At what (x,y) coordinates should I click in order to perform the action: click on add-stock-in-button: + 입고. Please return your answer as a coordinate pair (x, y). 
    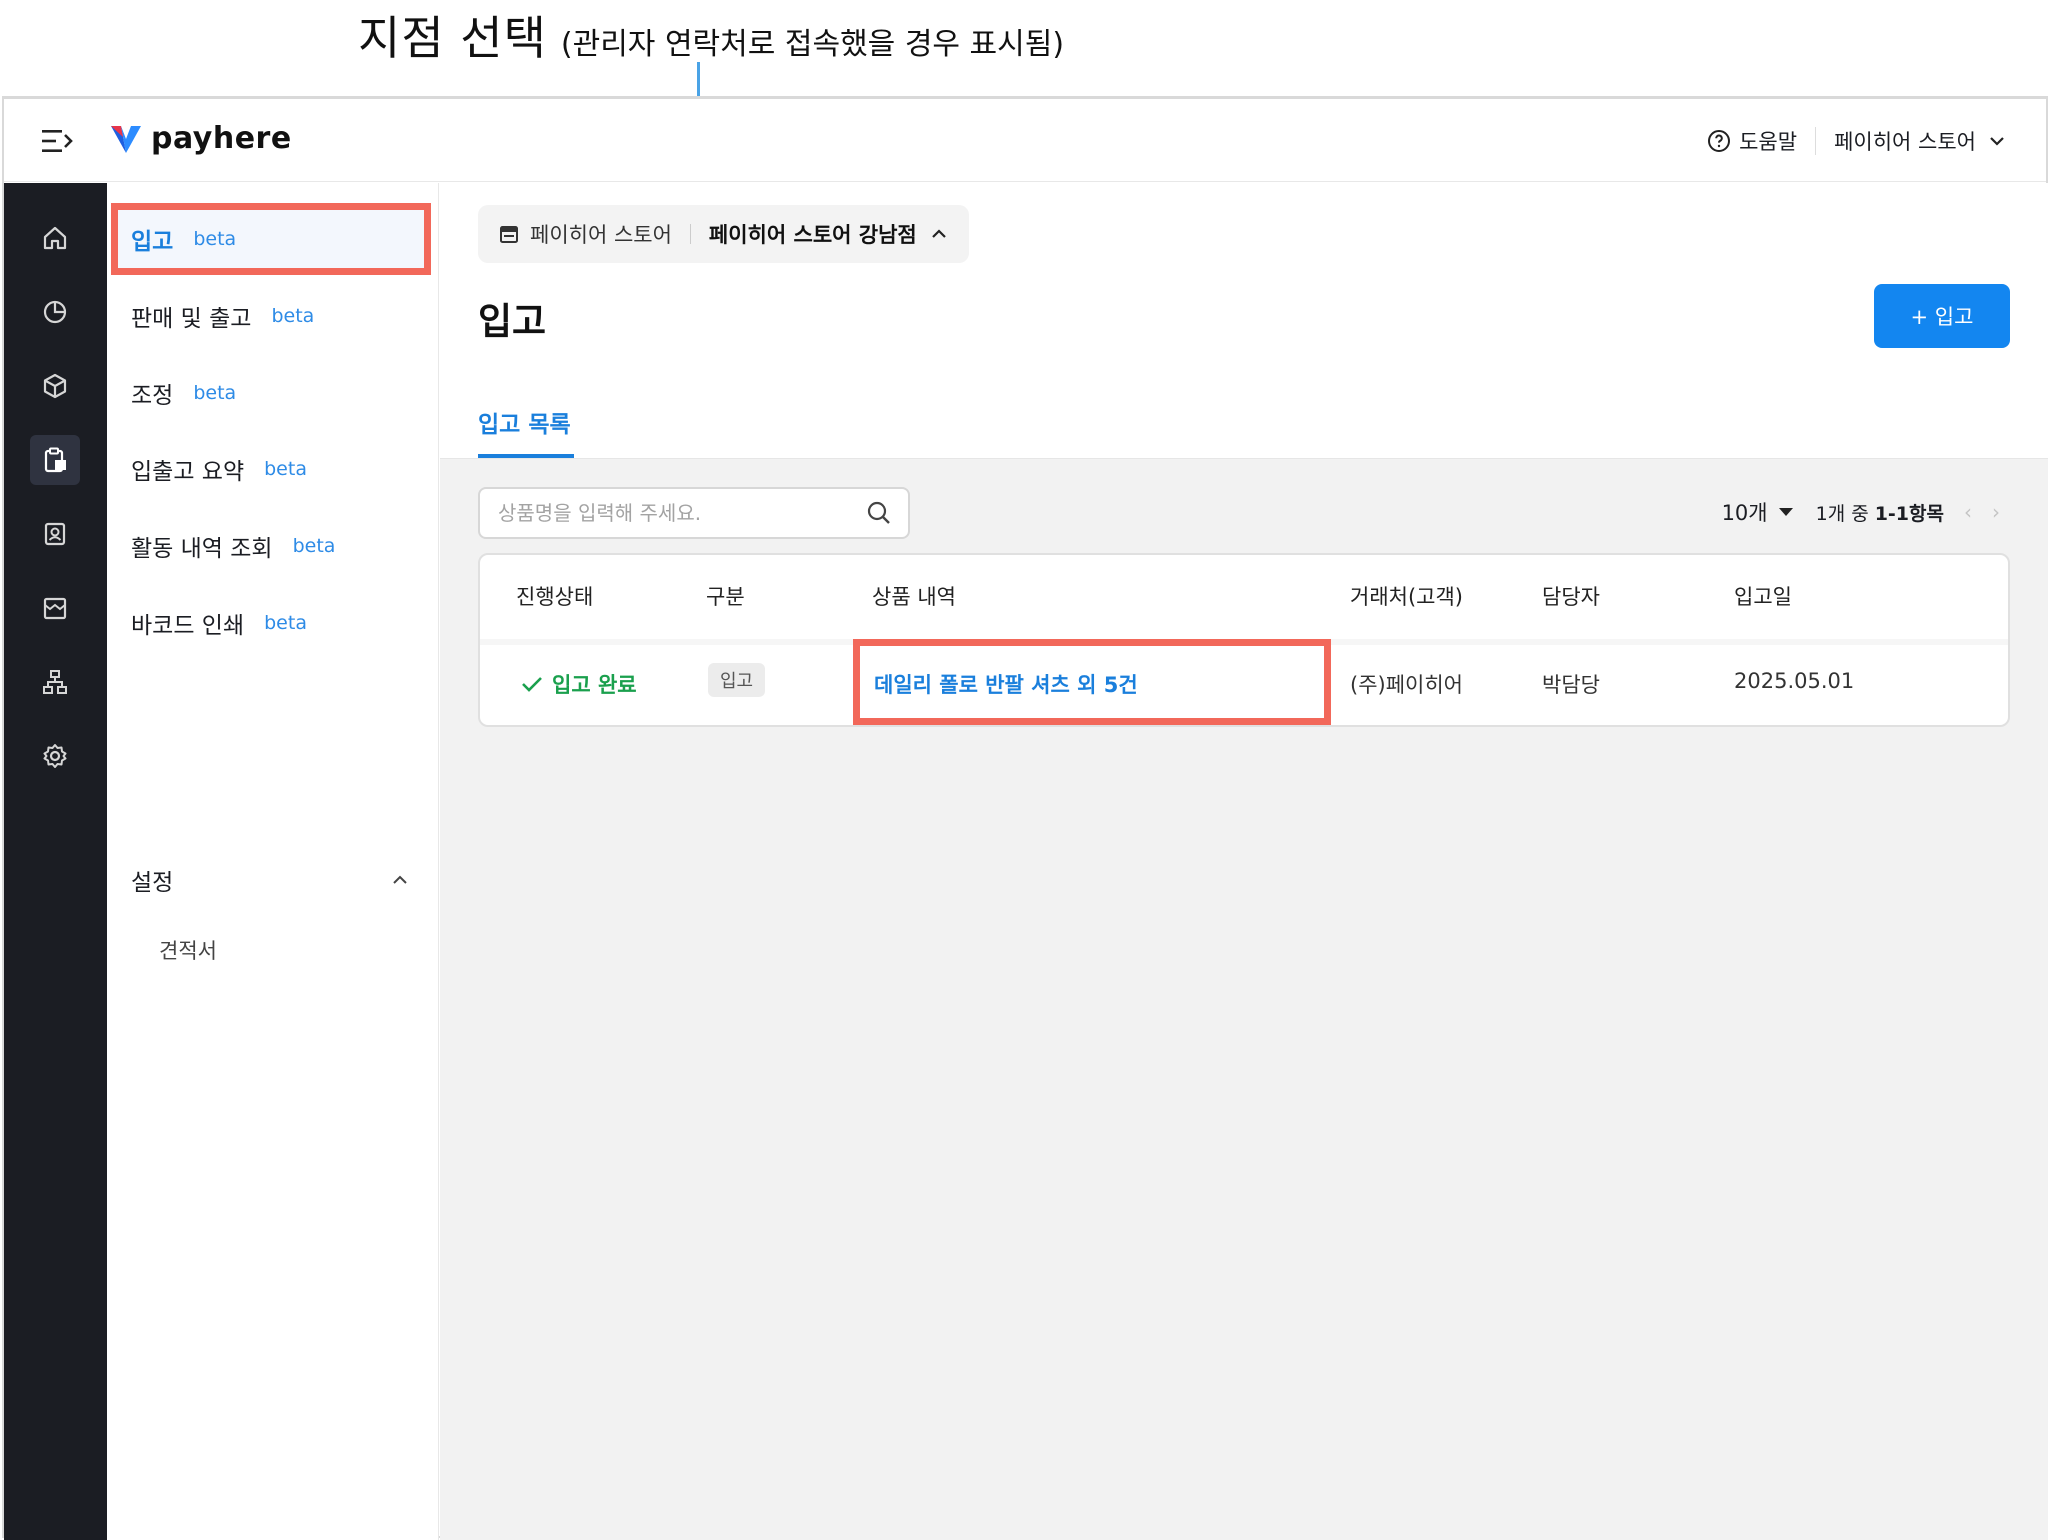
    Looking at the image, I should click on (1942, 316).